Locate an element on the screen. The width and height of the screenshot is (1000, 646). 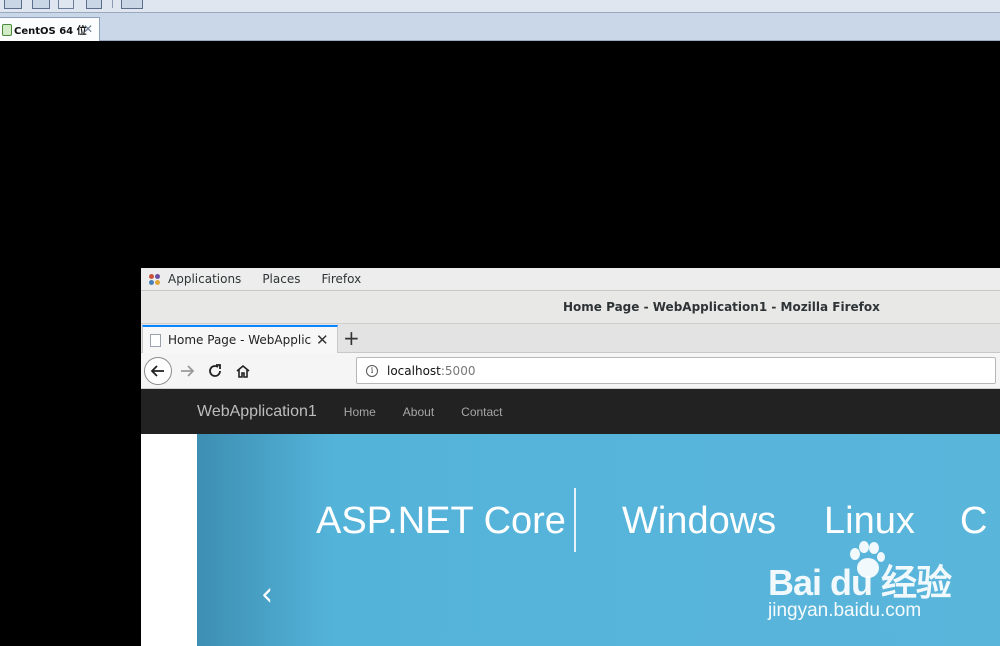
carousel-divider is located at coordinates (575, 520).